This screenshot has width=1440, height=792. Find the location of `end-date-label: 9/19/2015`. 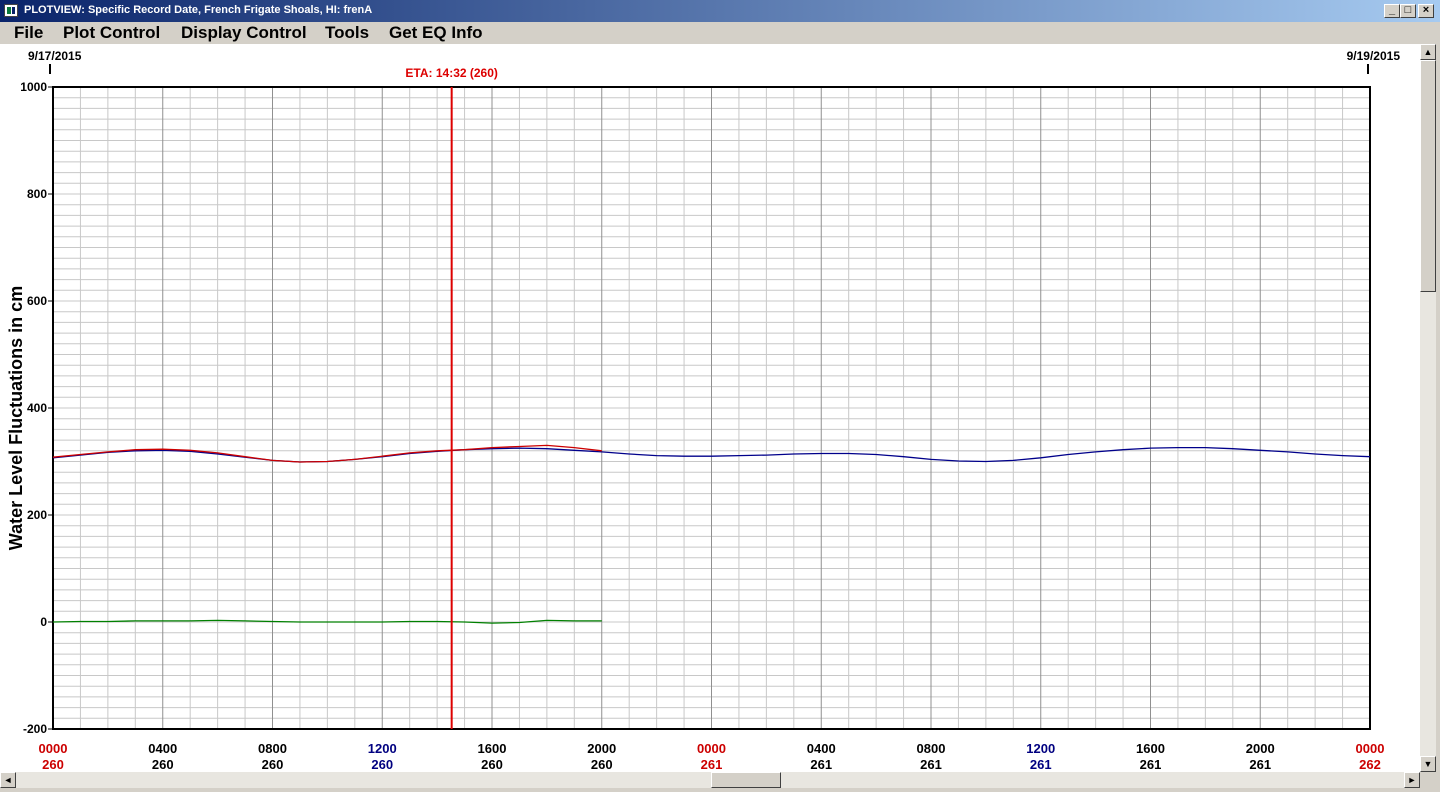

end-date-label: 9/19/2015 is located at coordinates (1374, 56).